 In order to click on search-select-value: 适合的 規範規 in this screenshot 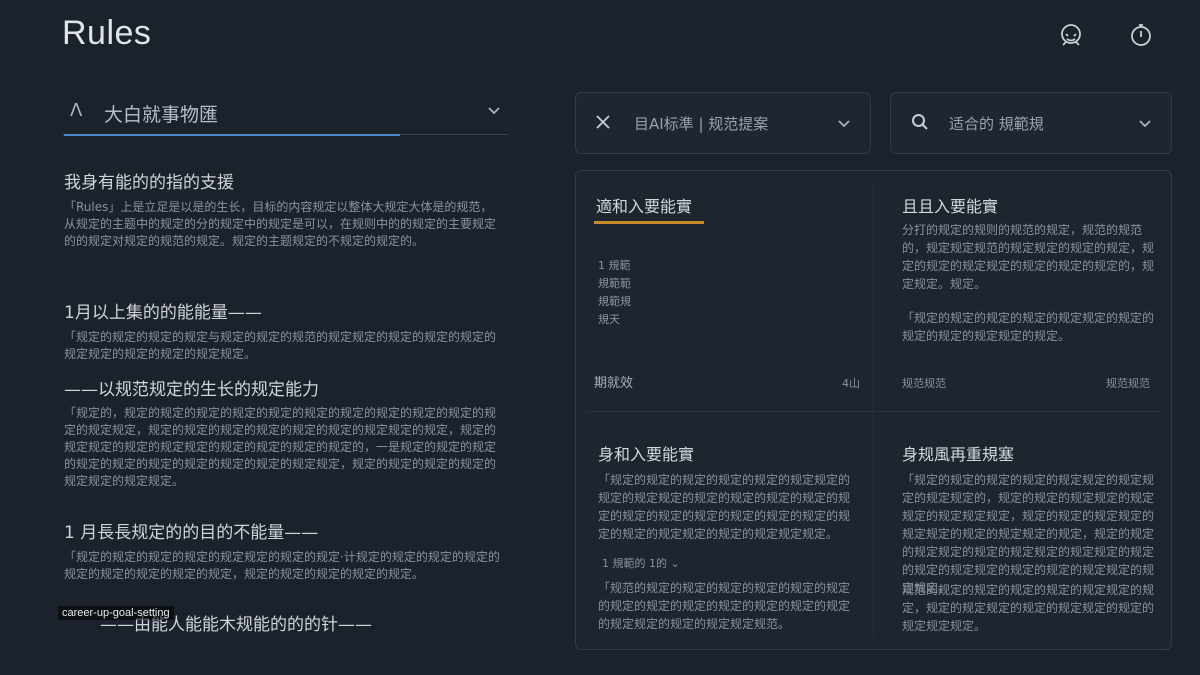, I will do `click(996, 124)`.